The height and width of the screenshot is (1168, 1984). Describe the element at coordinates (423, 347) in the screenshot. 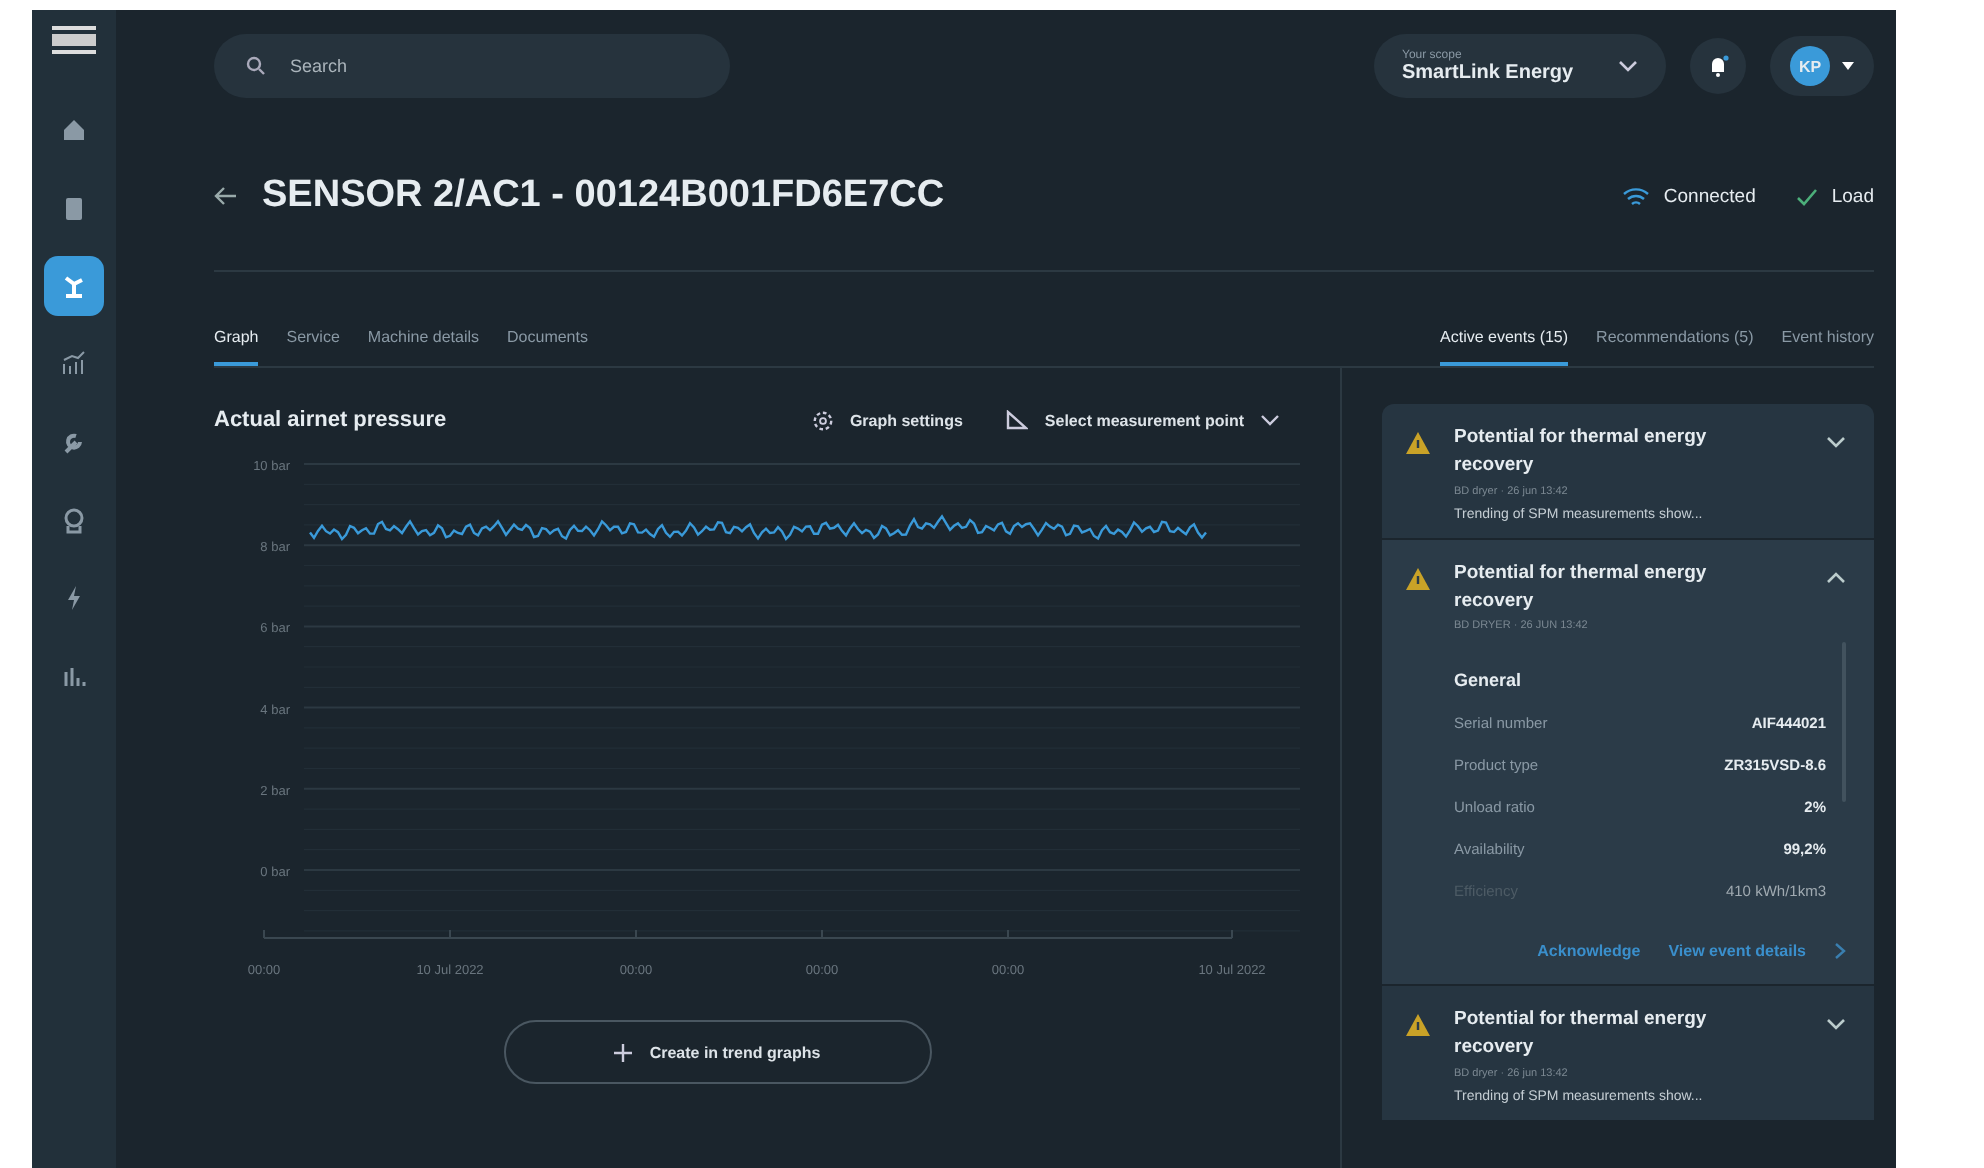

I see `tab: Machine details` at that location.